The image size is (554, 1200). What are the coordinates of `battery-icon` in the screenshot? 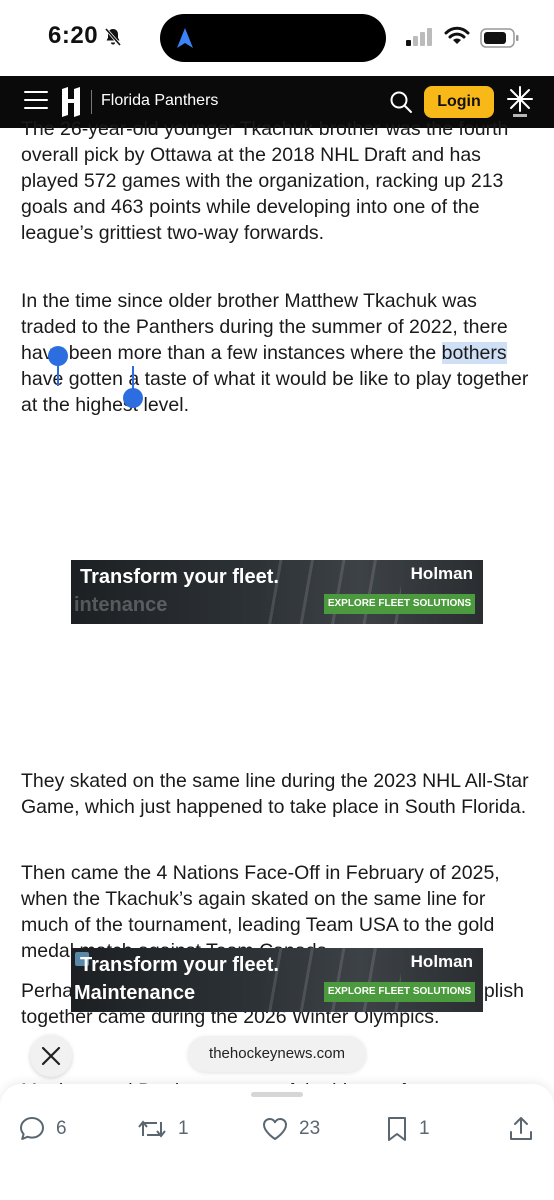 It's located at (499, 38).